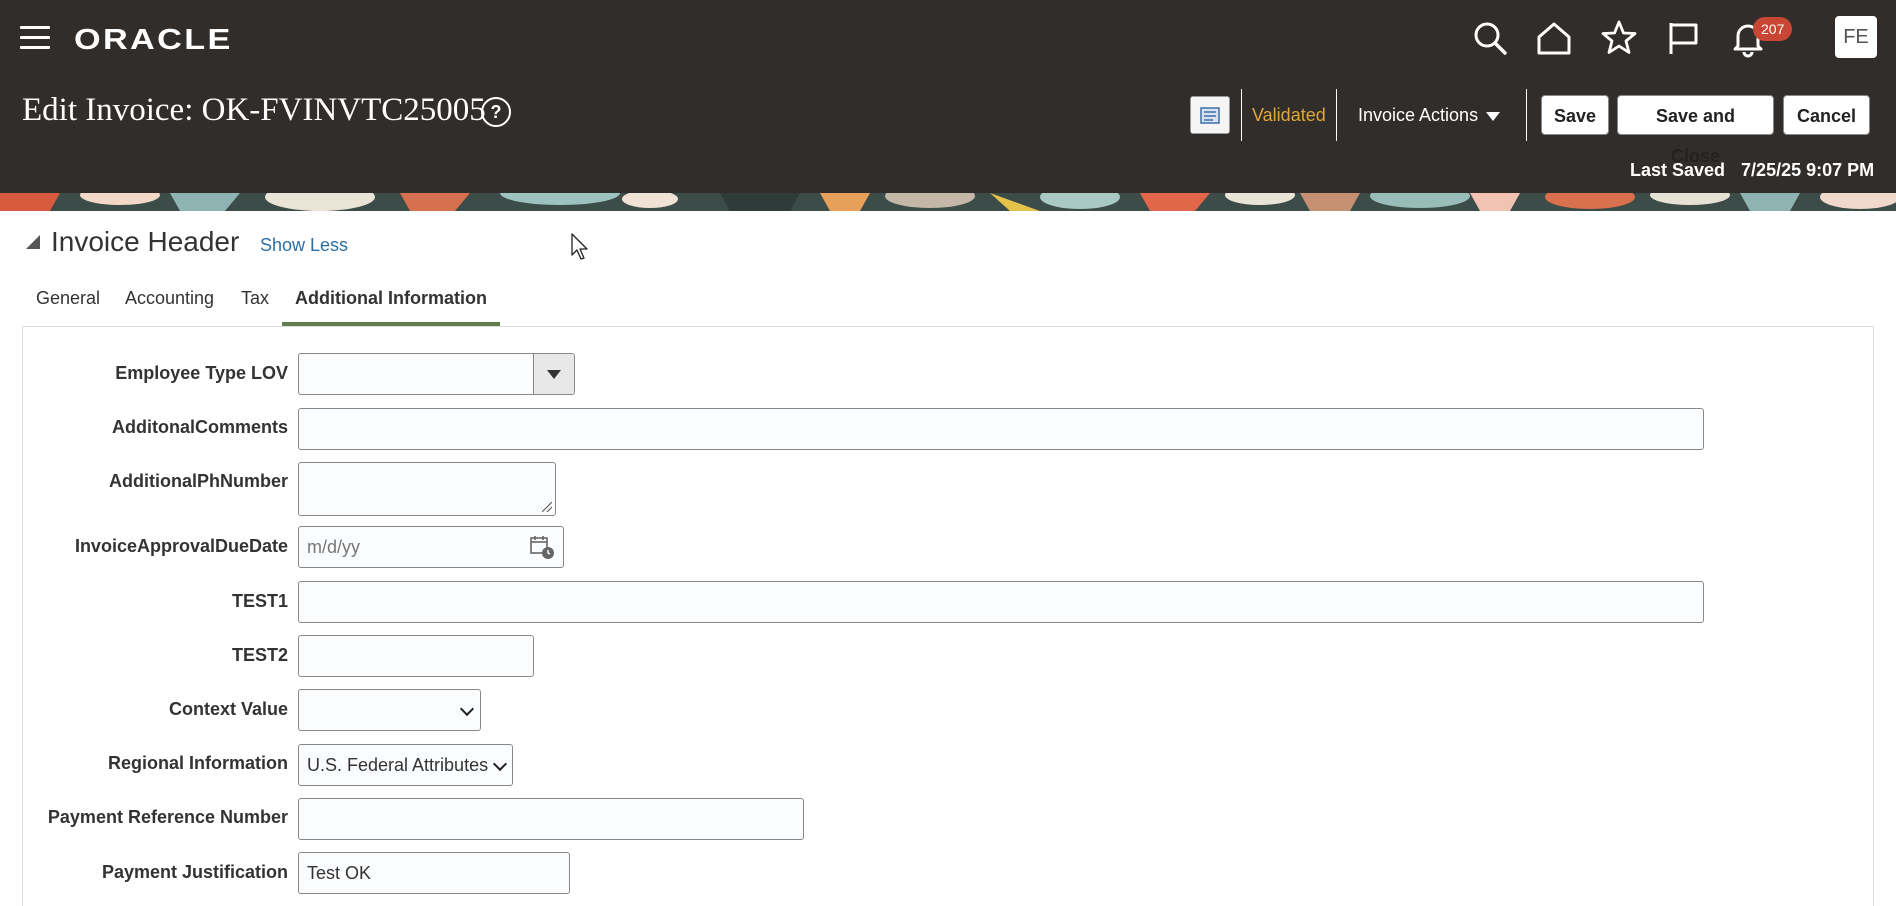 The width and height of the screenshot is (1896, 906). I want to click on date-placeholder: m/d/yy, so click(334, 547).